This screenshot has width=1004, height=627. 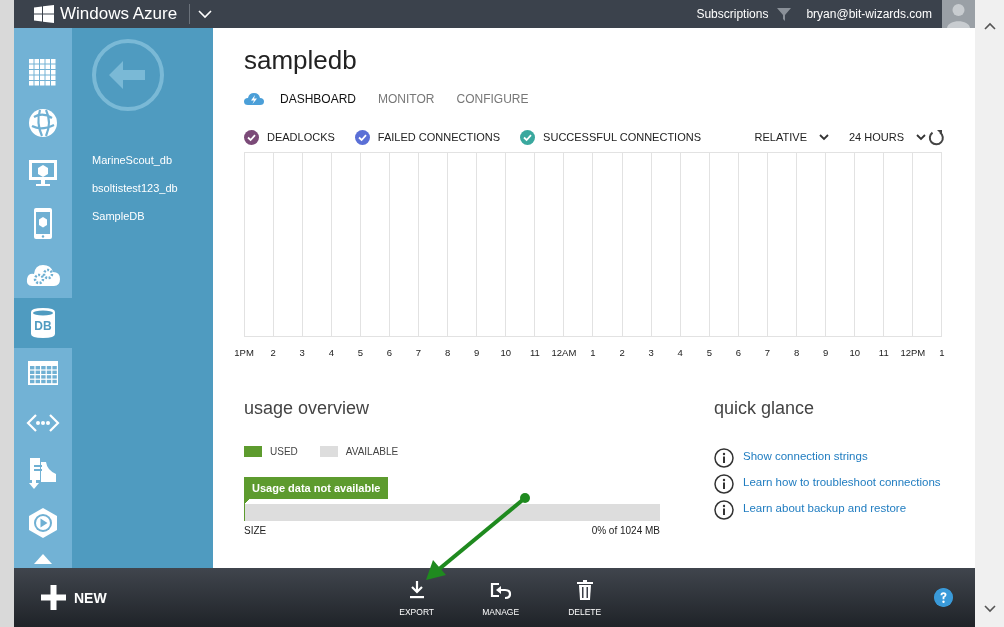 I want to click on axis-label: 12AM, so click(x=564, y=352).